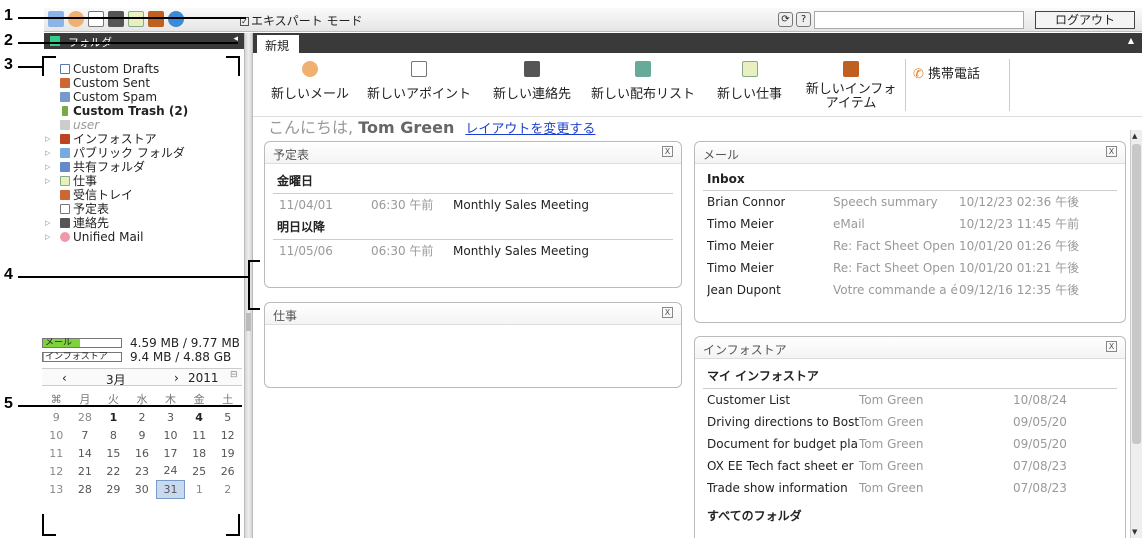 This screenshot has height=538, width=1142. I want to click on calendar-day: 23, so click(142, 471).